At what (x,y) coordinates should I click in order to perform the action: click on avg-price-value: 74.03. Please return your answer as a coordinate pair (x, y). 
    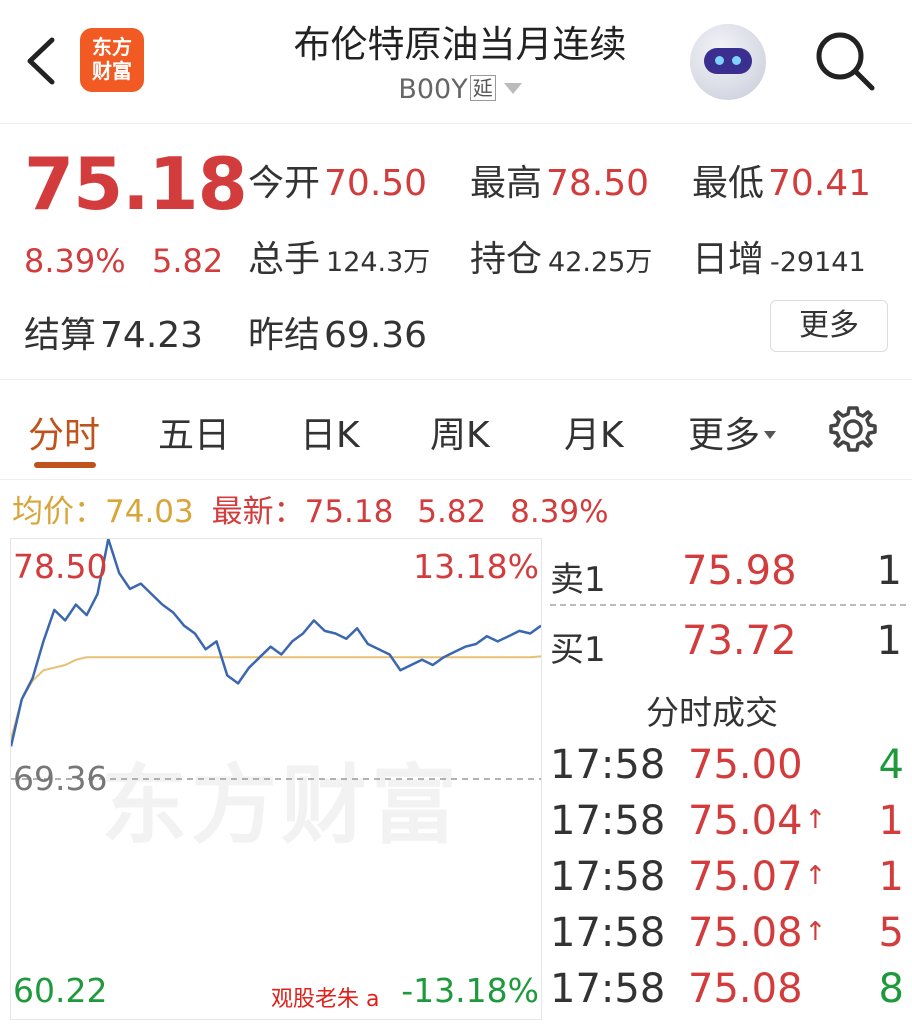
    Looking at the image, I should click on (149, 512).